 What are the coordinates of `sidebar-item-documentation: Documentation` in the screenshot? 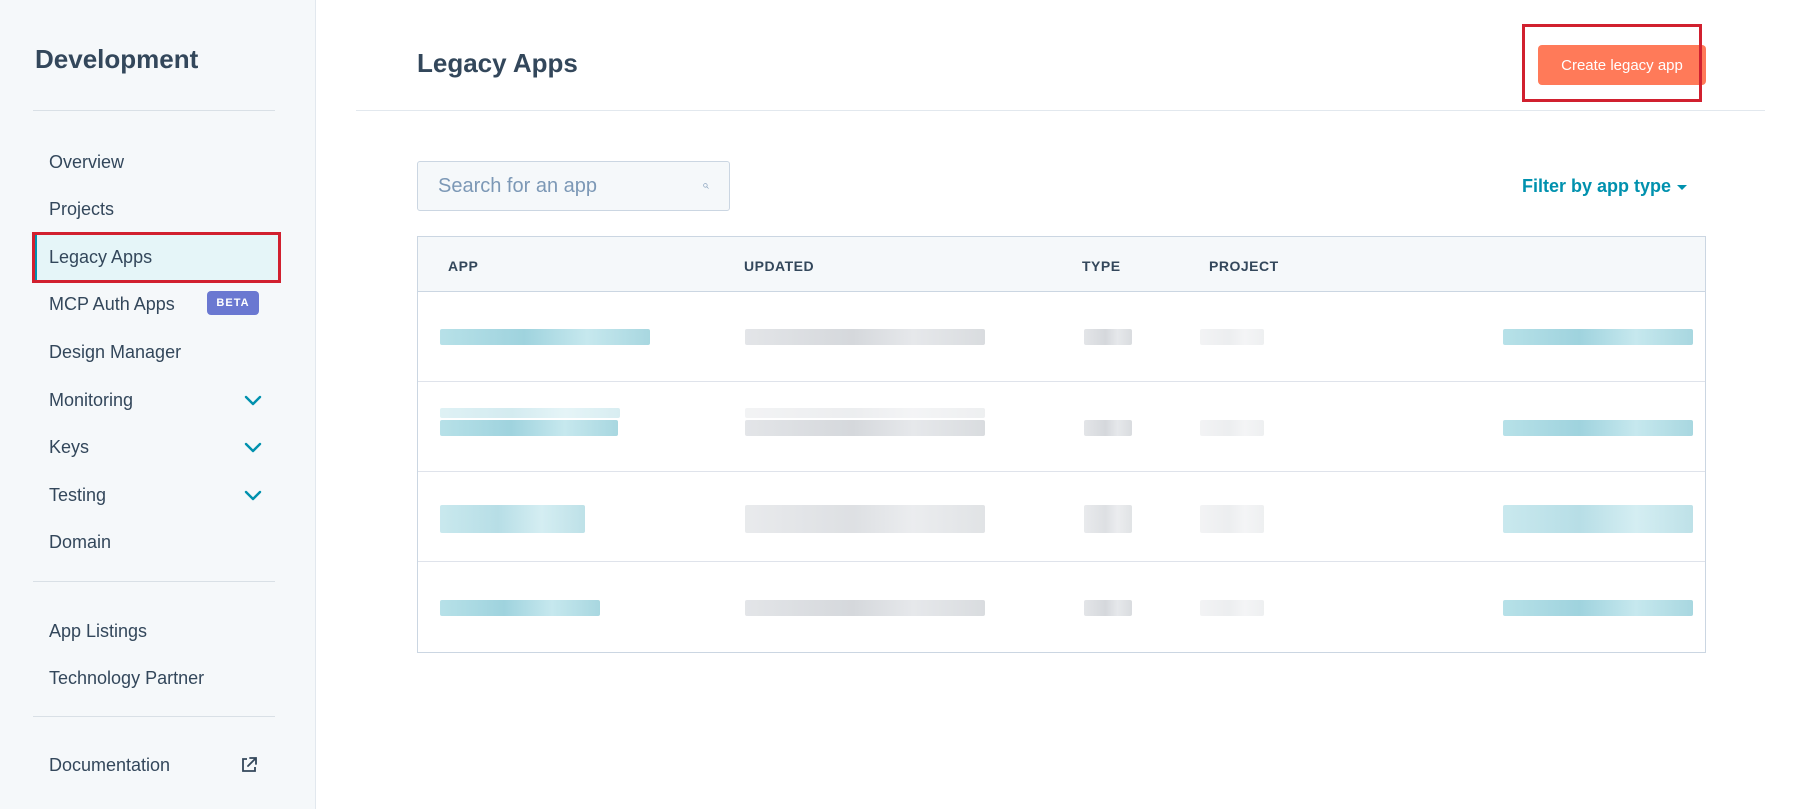 It's located at (156, 765).